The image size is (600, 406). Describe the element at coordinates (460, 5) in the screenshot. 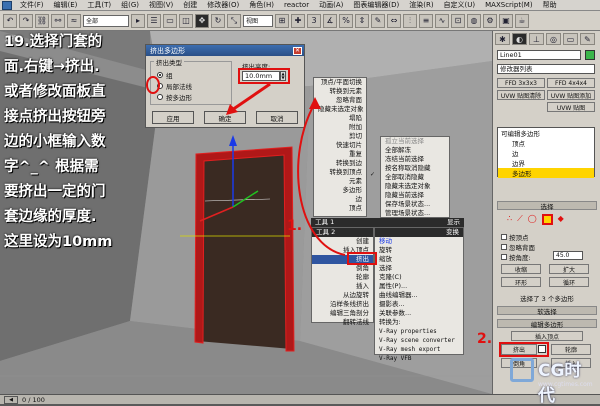

I see `menu-customize: 自定义(U)` at that location.